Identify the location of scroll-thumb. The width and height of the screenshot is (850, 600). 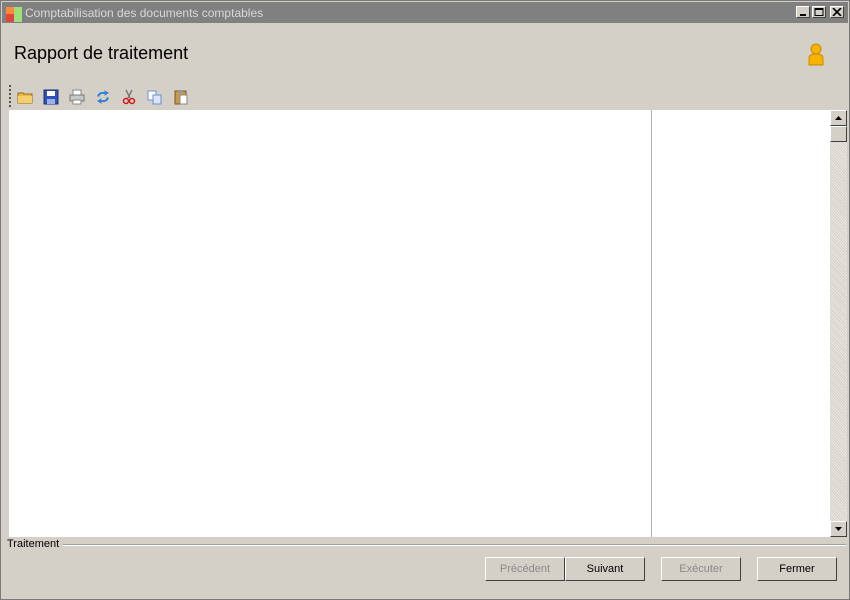
(838, 134).